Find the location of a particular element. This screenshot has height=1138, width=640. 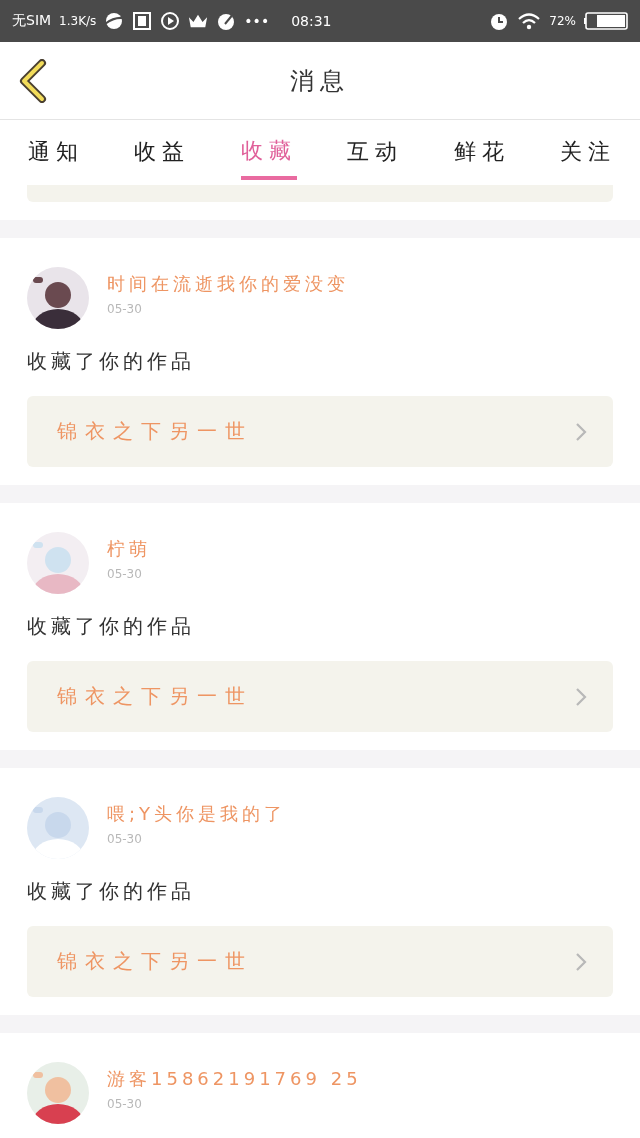

user-name: 游客15862191769 25 is located at coordinates (234, 1079).